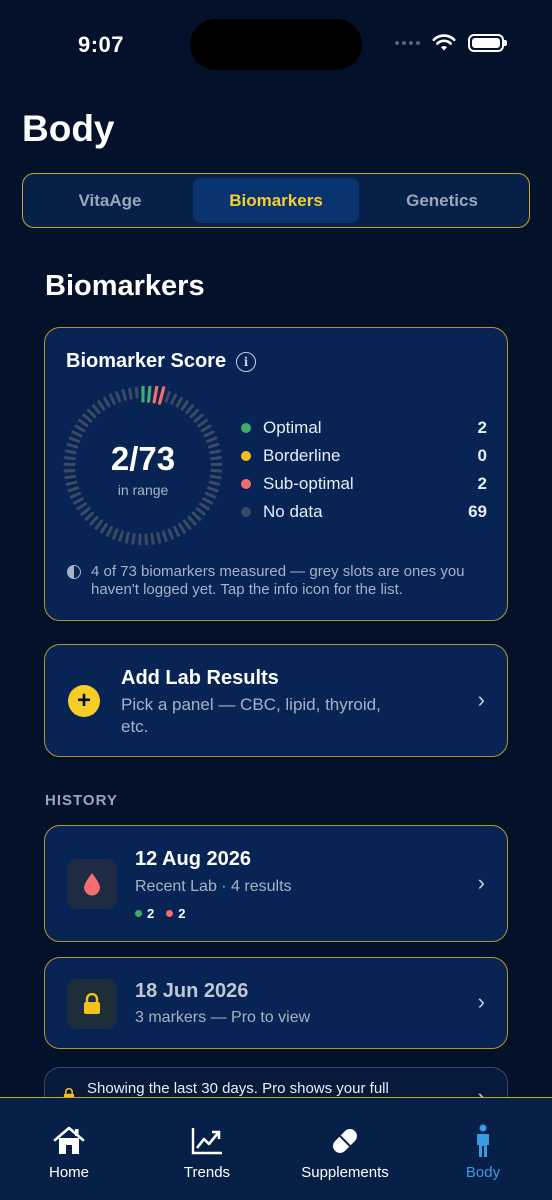 This screenshot has width=552, height=1200. I want to click on legend-label: Optimal, so click(292, 427).